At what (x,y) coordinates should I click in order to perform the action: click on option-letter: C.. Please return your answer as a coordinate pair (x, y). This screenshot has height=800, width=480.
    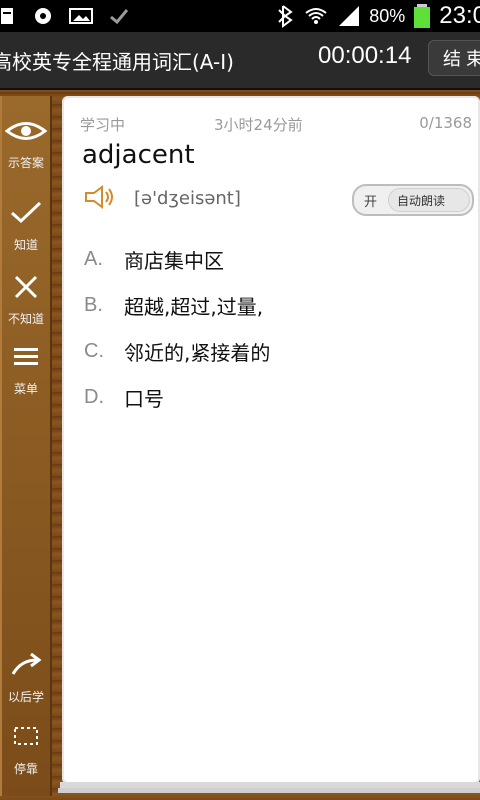
    Looking at the image, I should click on (94, 350).